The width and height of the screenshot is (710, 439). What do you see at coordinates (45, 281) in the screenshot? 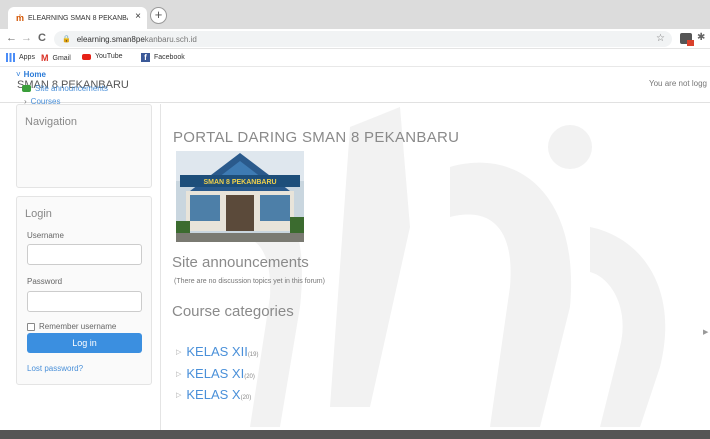
I see `password-label: Password` at bounding box center [45, 281].